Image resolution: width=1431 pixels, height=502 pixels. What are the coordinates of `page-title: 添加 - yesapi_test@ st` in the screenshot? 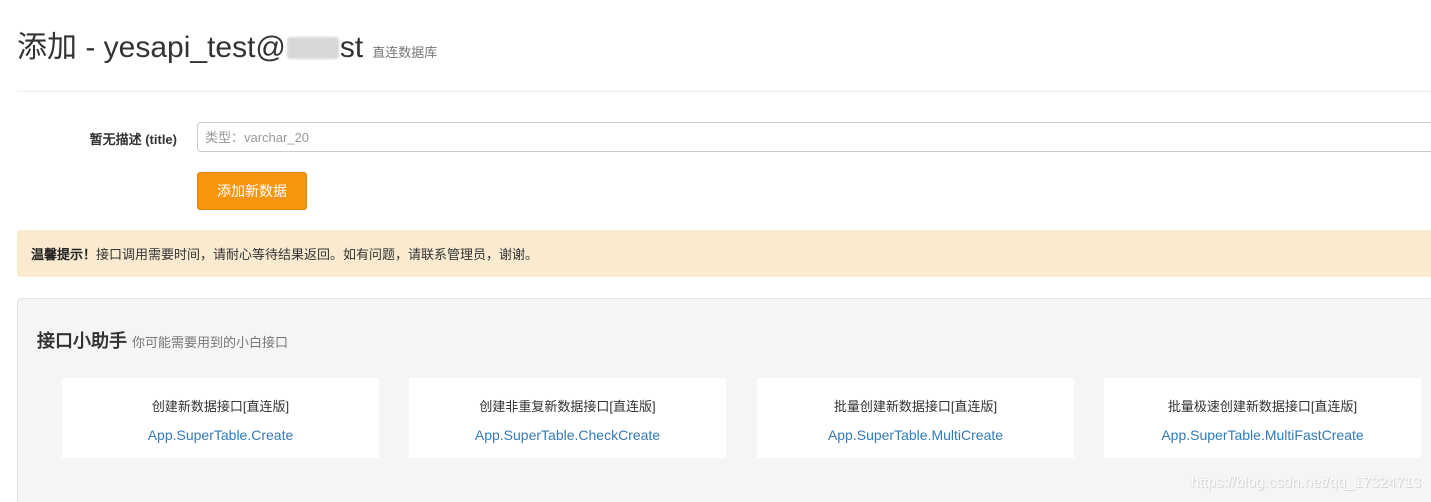 It's located at (190, 48).